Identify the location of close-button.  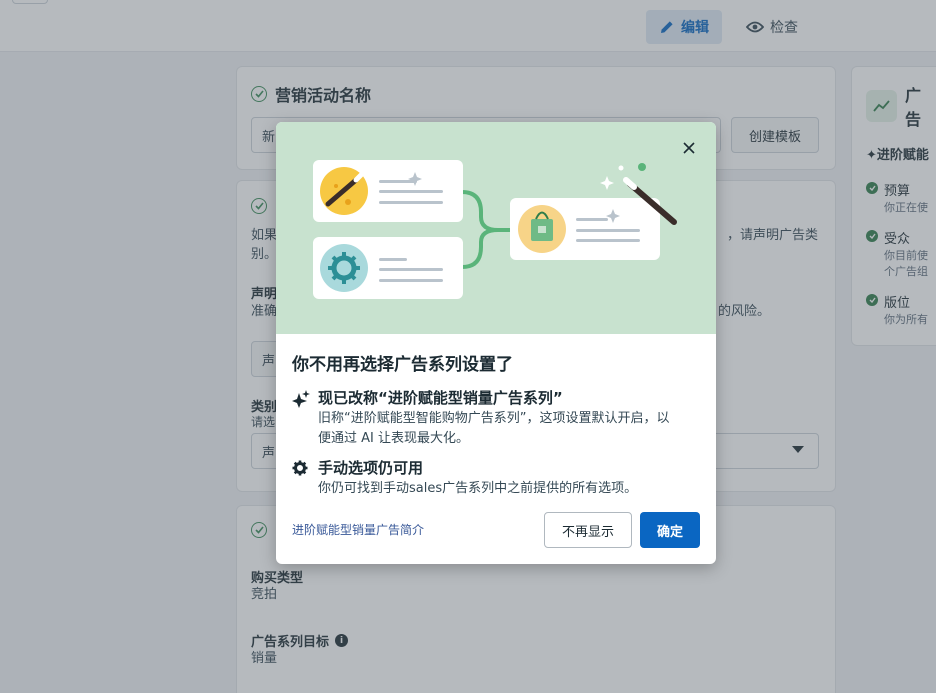
(689, 149).